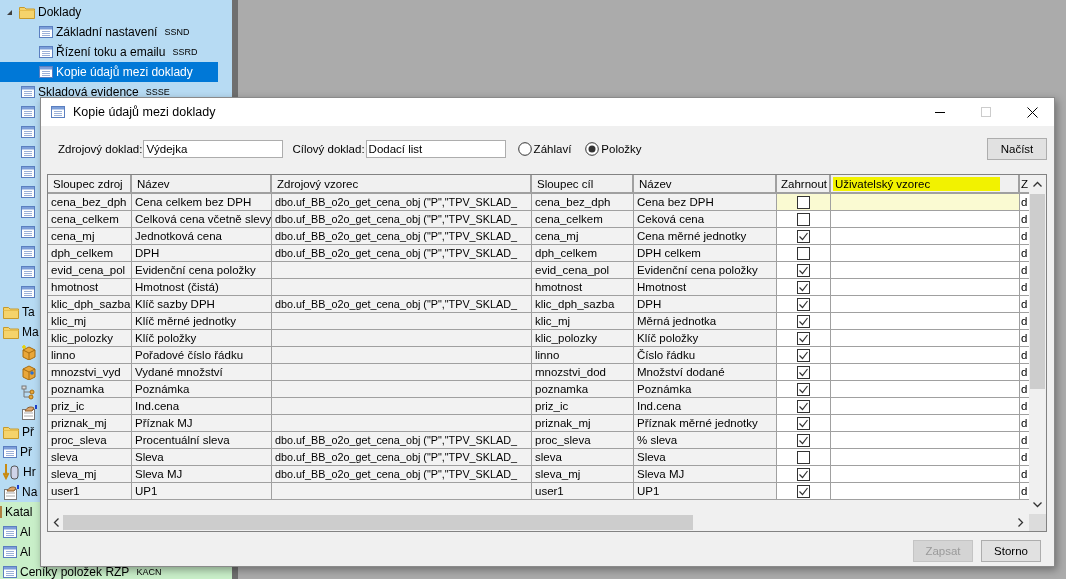 Image resolution: width=1066 pixels, height=579 pixels. Describe the element at coordinates (202, 372) in the screenshot. I see `table-cell: Vydané množství` at that location.